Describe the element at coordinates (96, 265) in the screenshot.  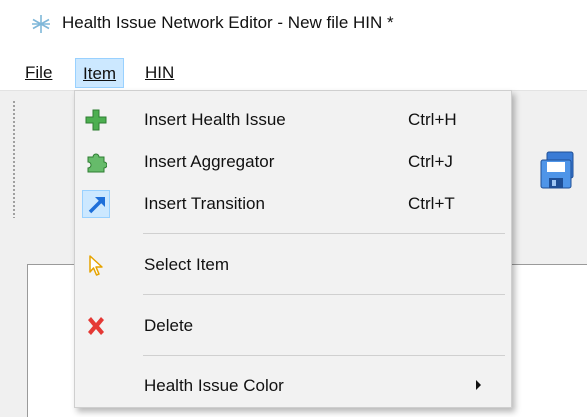
I see `cursor-pointer-icon` at that location.